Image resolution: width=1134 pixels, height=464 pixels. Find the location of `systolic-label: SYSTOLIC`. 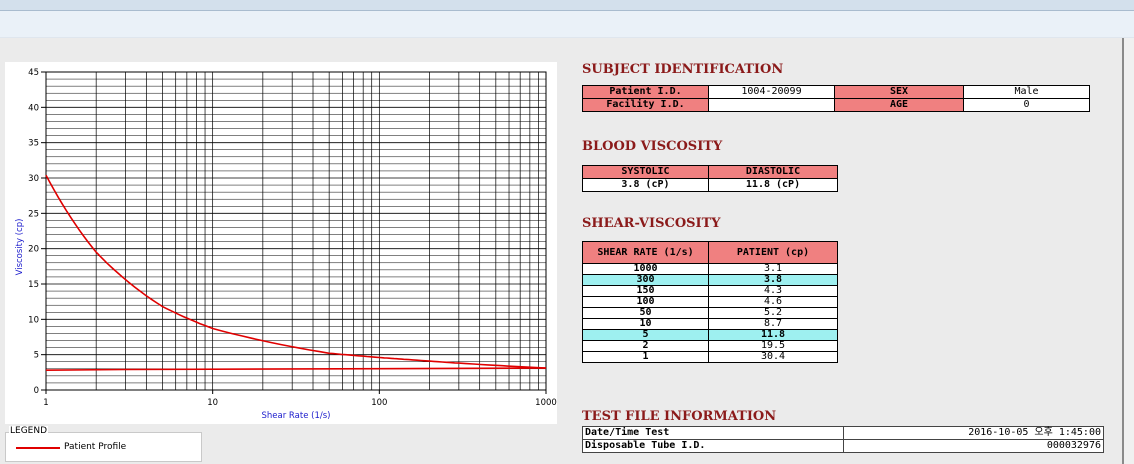

systolic-label: SYSTOLIC is located at coordinates (645, 172).